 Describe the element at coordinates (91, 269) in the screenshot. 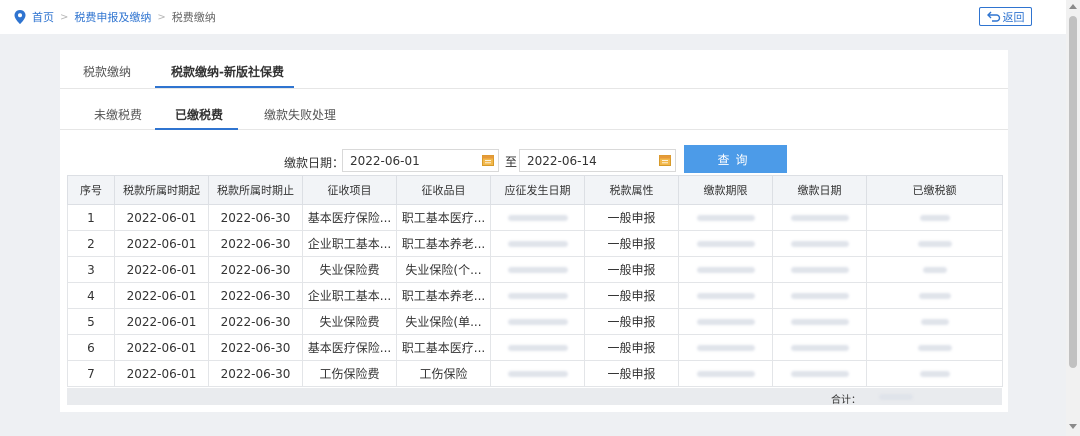

I see `row-number: 3` at that location.